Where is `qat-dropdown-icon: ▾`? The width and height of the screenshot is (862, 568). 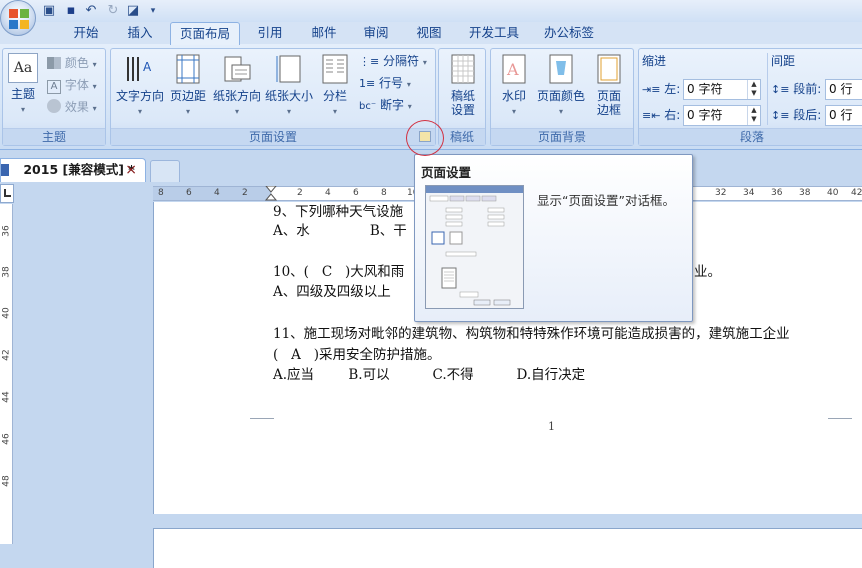
qat-dropdown-icon: ▾ is located at coordinates (153, 11).